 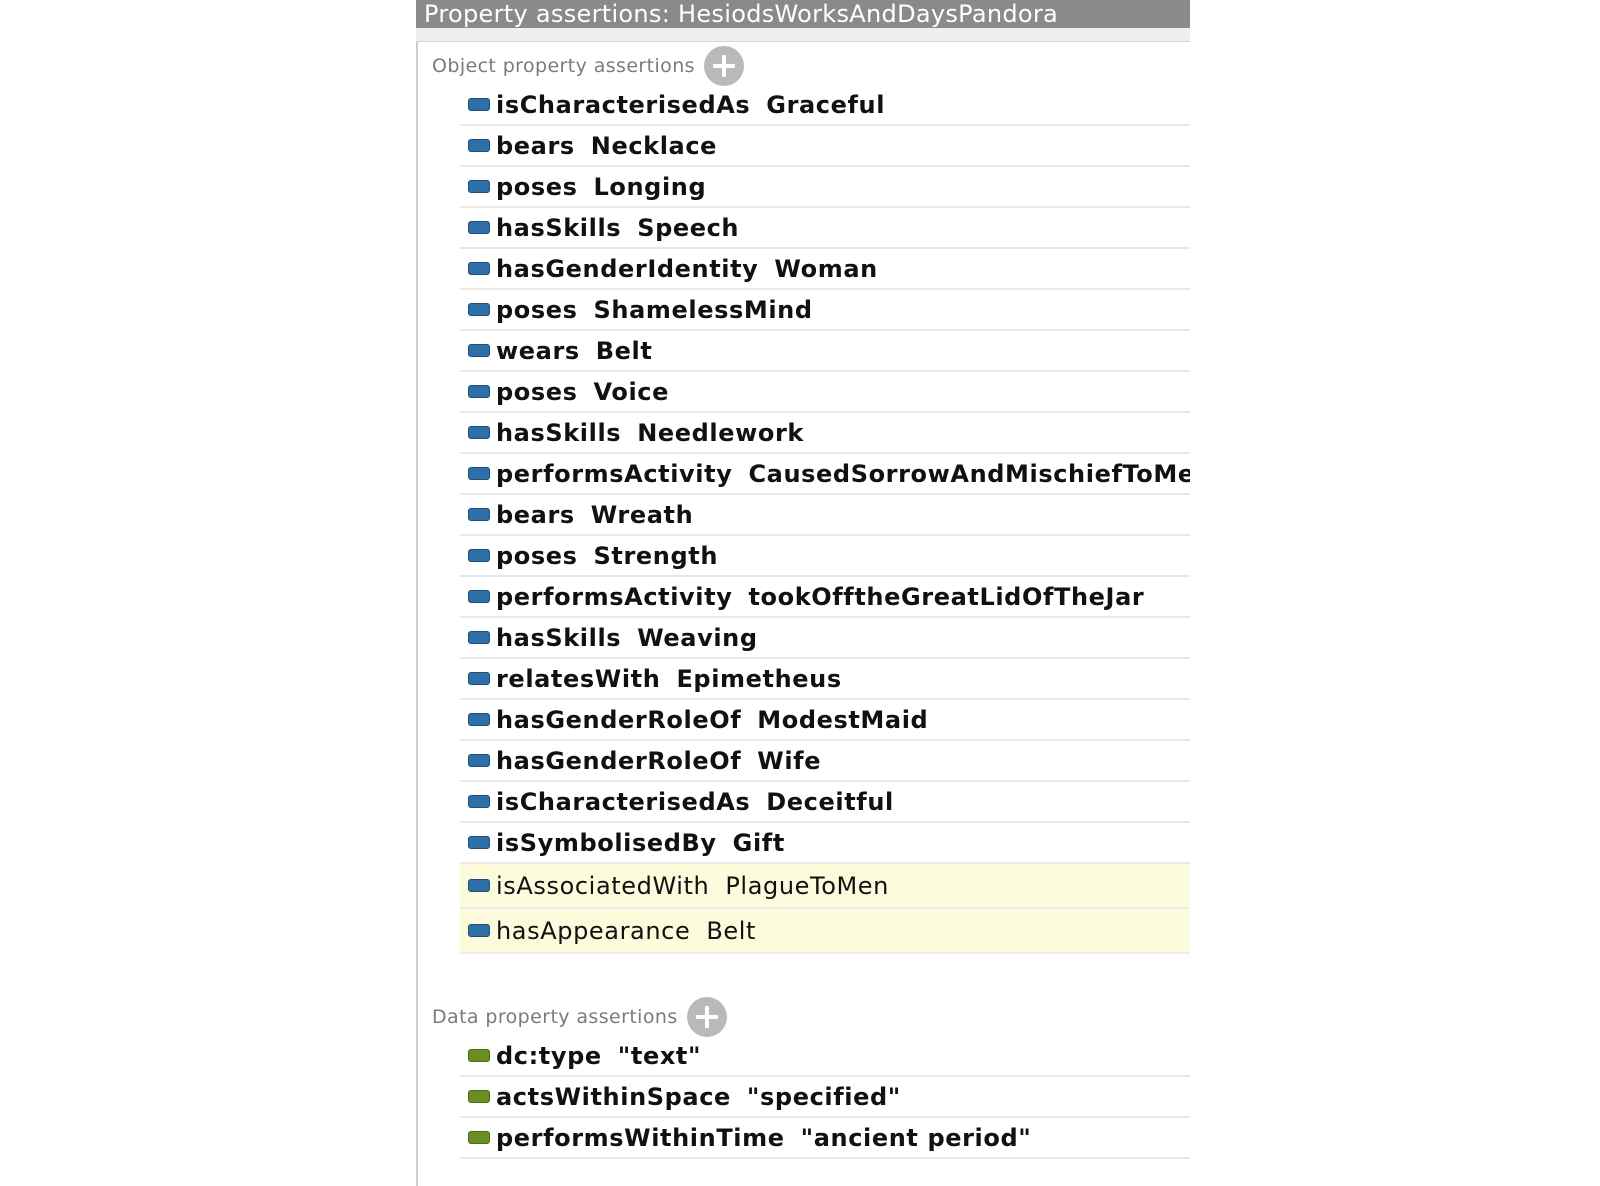 I want to click on assertion-row: isCharacterisedAs Graceful, so click(x=825, y=105).